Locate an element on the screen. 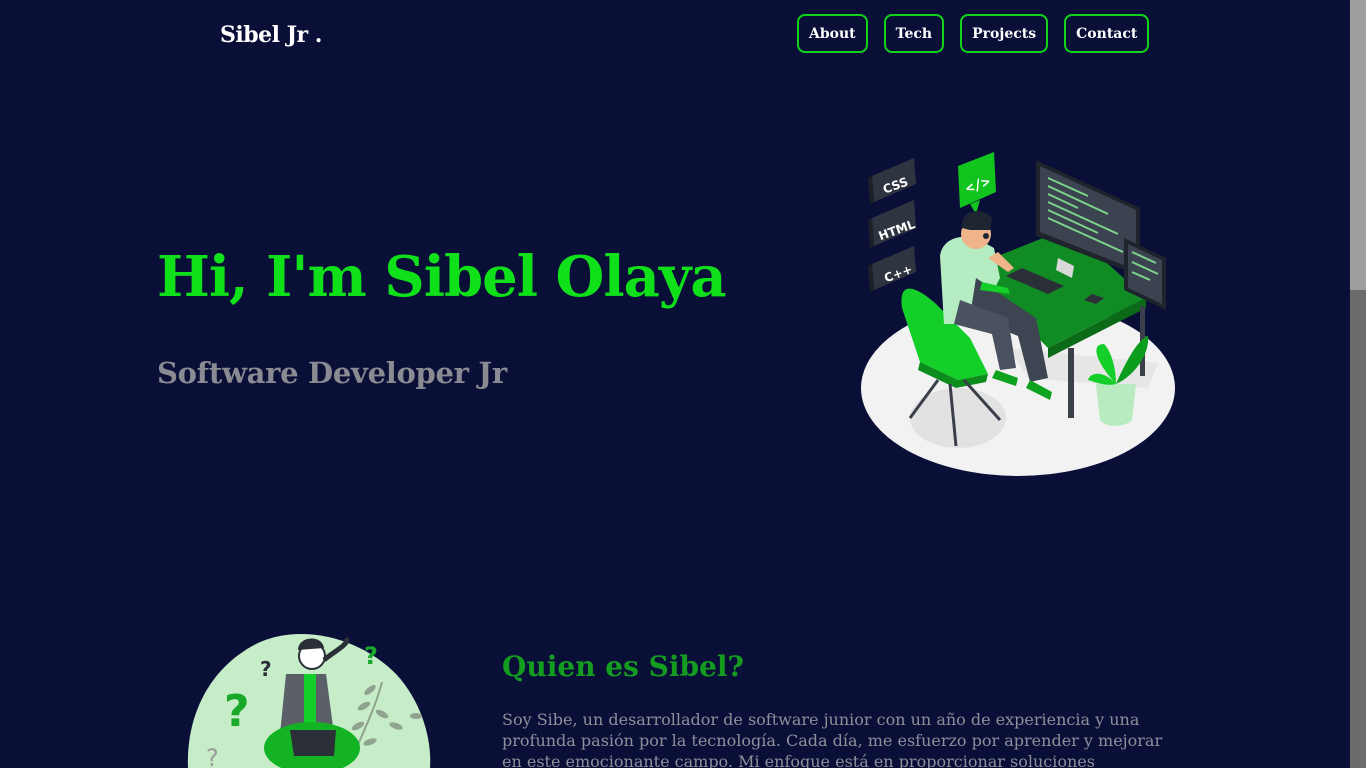 This screenshot has width=1366, height=768. hero-subtitle: Software Developer Jr is located at coordinates (332, 373).